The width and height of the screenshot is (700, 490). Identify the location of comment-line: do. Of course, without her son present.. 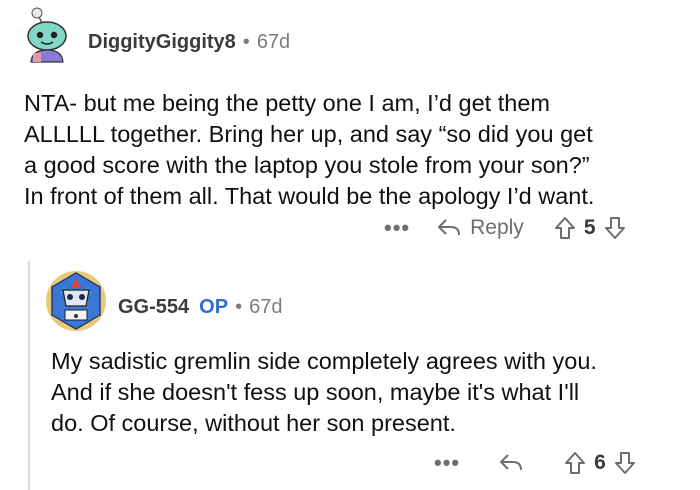
(253, 423).